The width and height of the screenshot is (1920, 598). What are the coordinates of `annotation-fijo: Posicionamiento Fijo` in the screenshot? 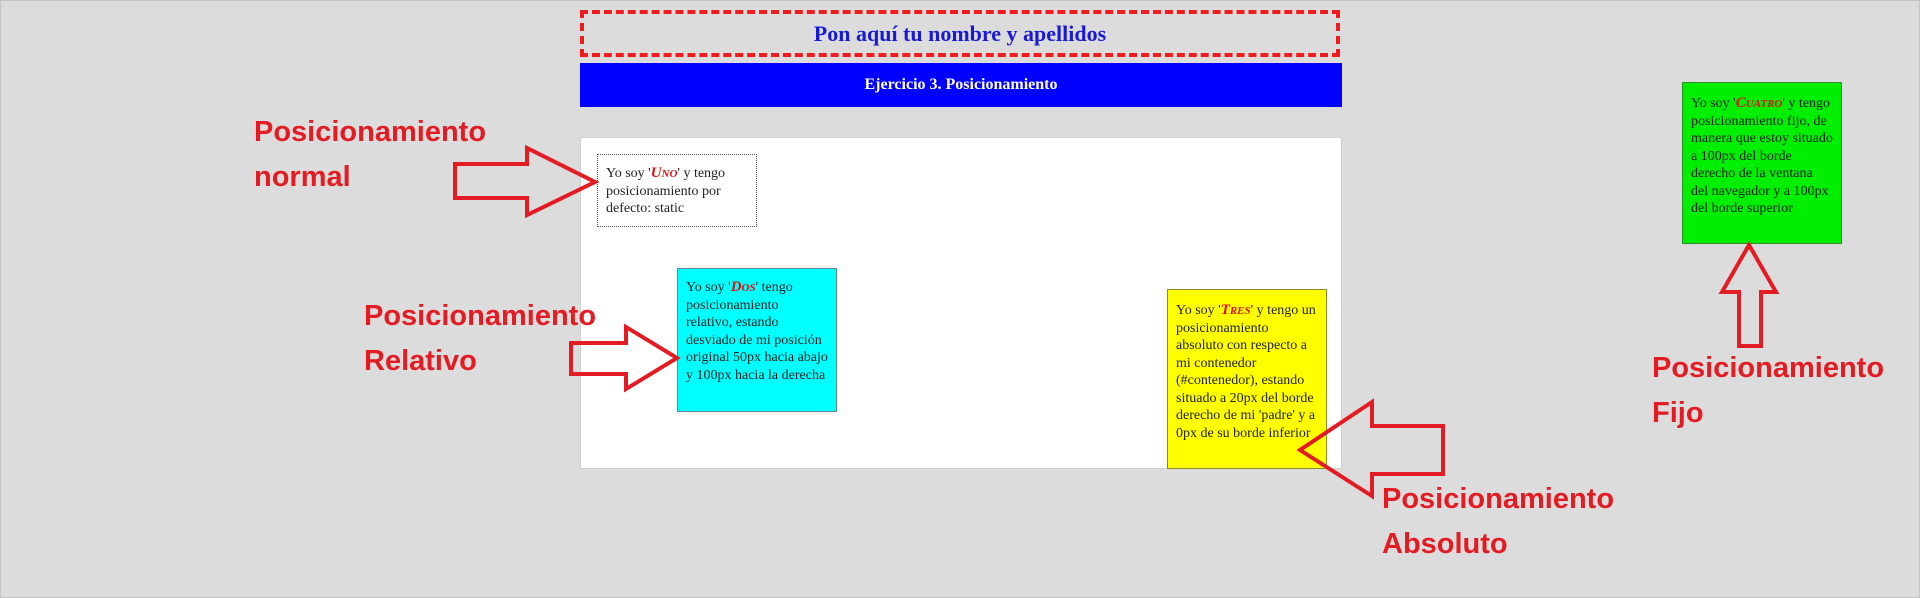 It's located at (1768, 390).